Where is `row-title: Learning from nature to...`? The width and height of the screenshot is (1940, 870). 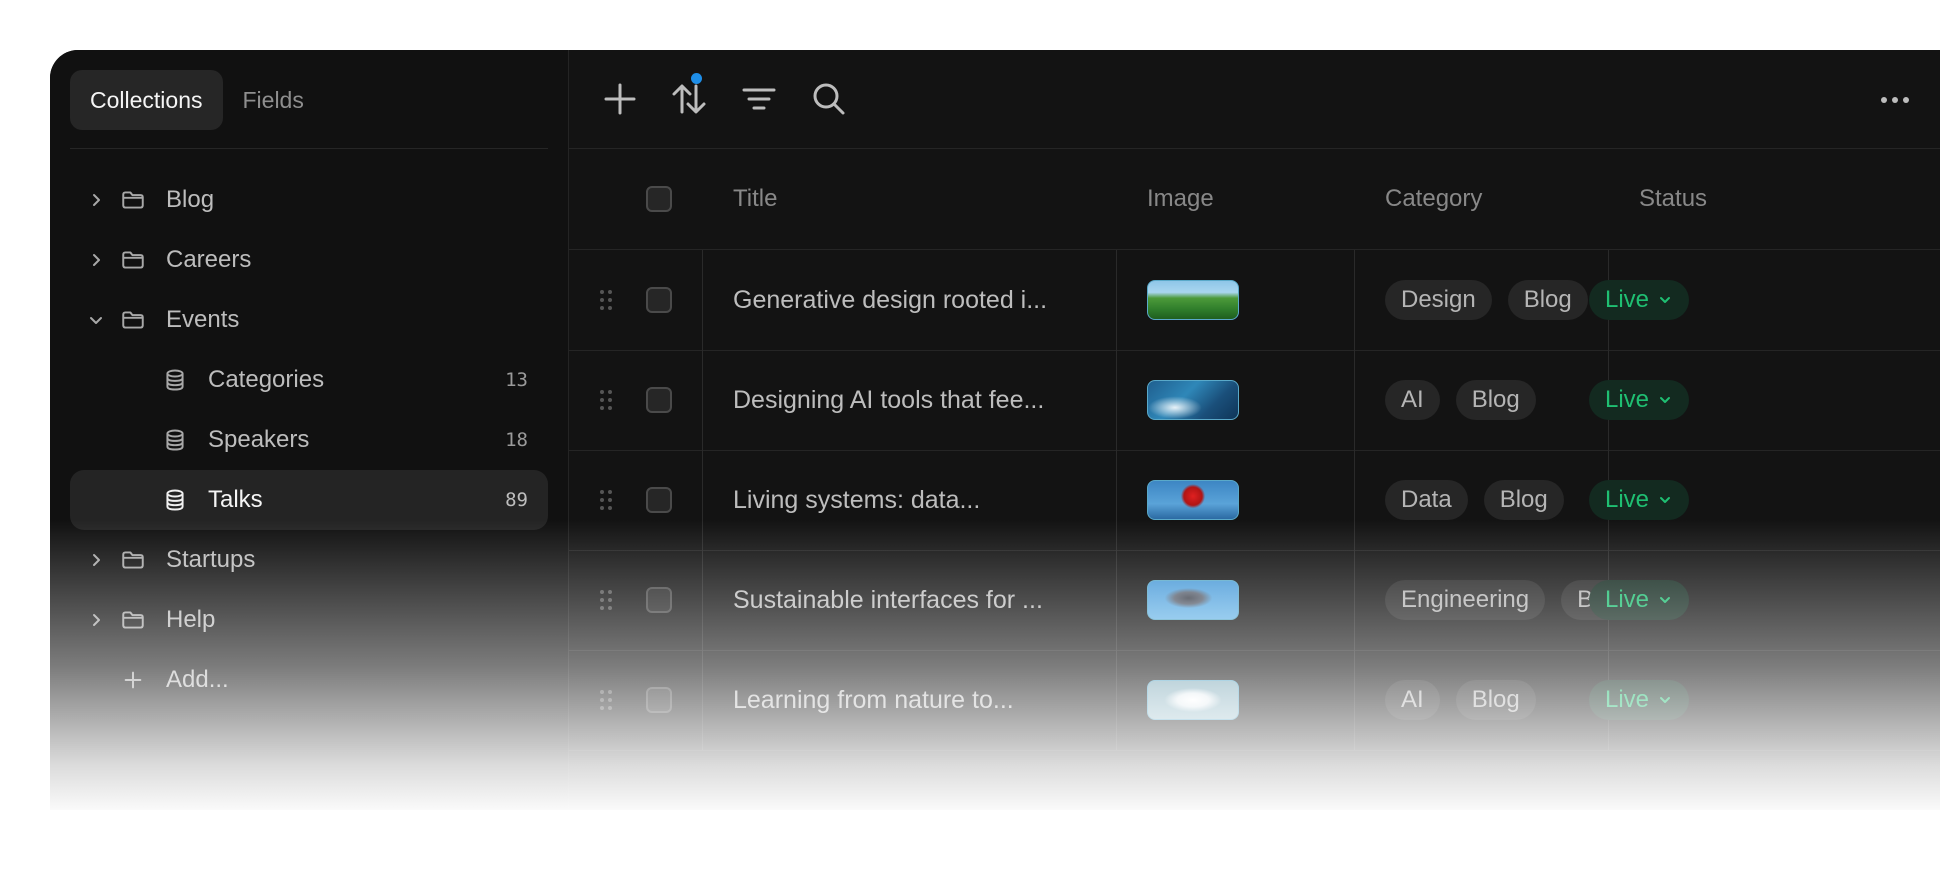
row-title: Learning from nature to... is located at coordinates (873, 700).